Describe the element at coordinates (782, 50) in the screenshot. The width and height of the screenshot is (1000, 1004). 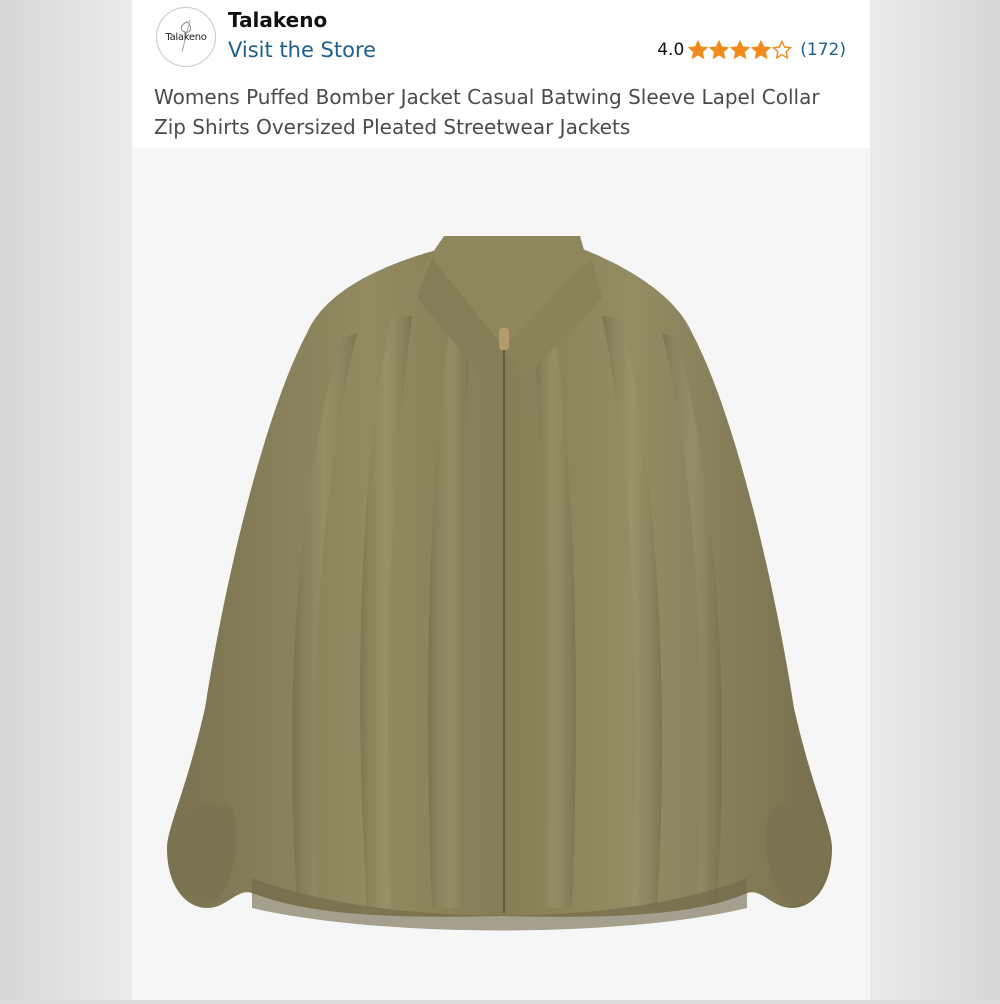
I see `star-empty-icon` at that location.